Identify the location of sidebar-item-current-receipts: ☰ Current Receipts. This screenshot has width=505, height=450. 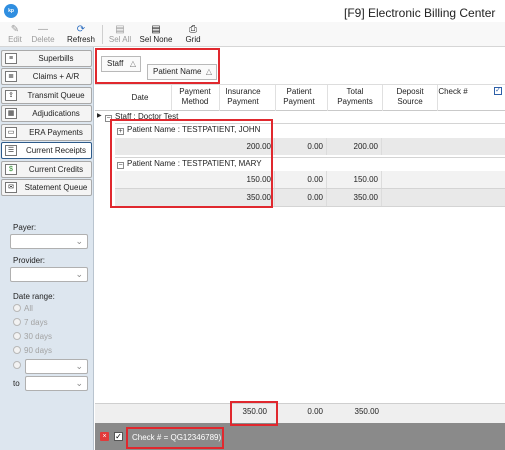
(46, 150).